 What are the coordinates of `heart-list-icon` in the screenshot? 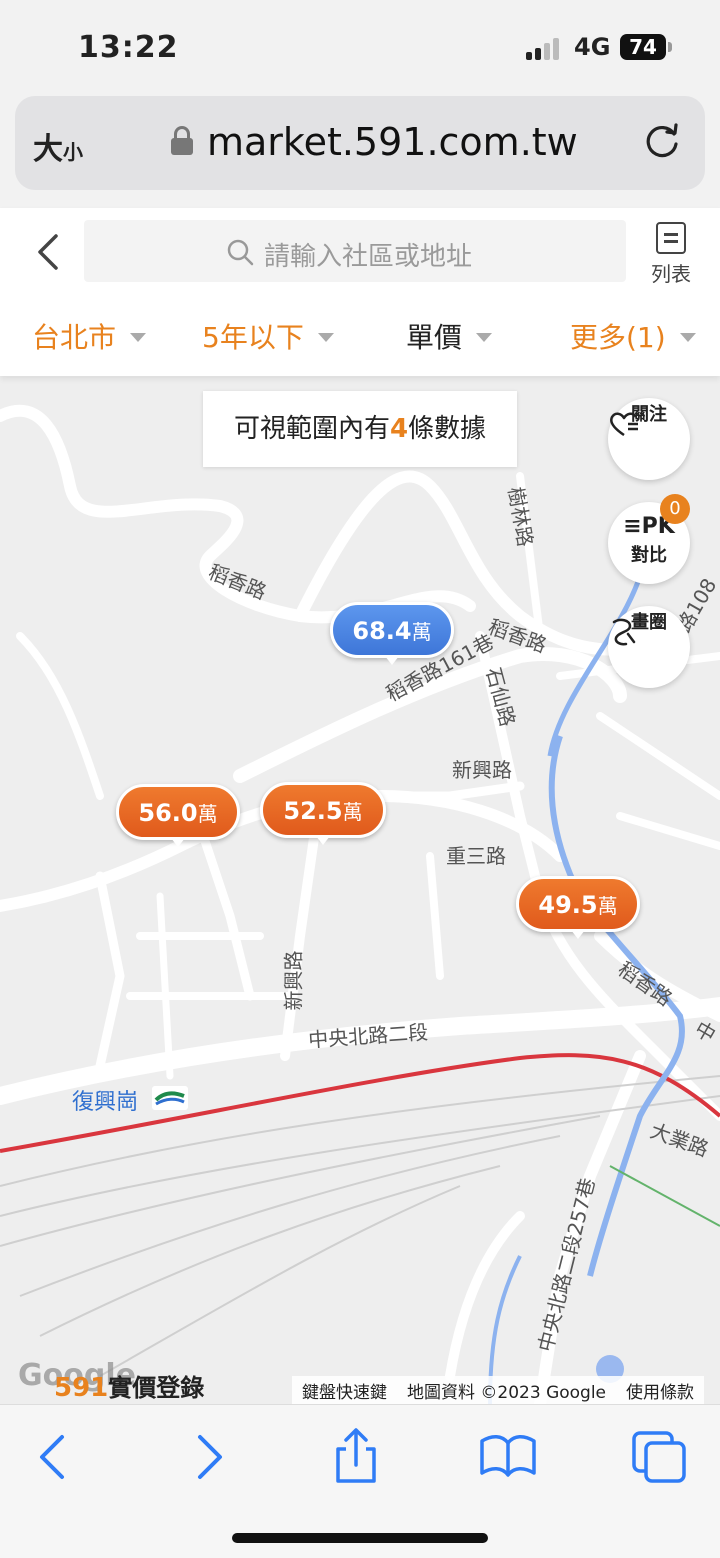 It's located at (624, 424).